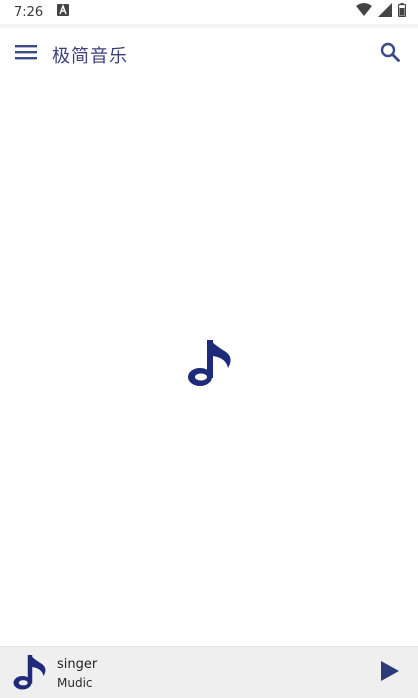  I want to click on wifi-icon, so click(364, 12).